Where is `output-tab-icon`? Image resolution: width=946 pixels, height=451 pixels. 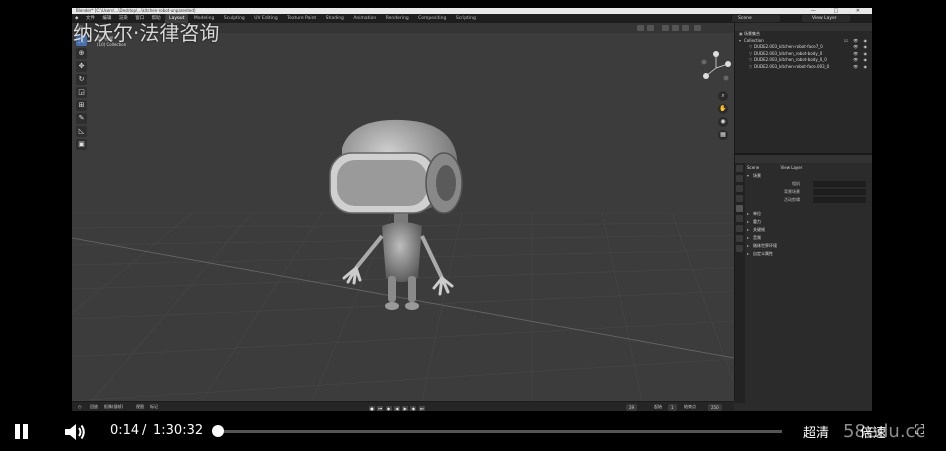 output-tab-icon is located at coordinates (739, 188).